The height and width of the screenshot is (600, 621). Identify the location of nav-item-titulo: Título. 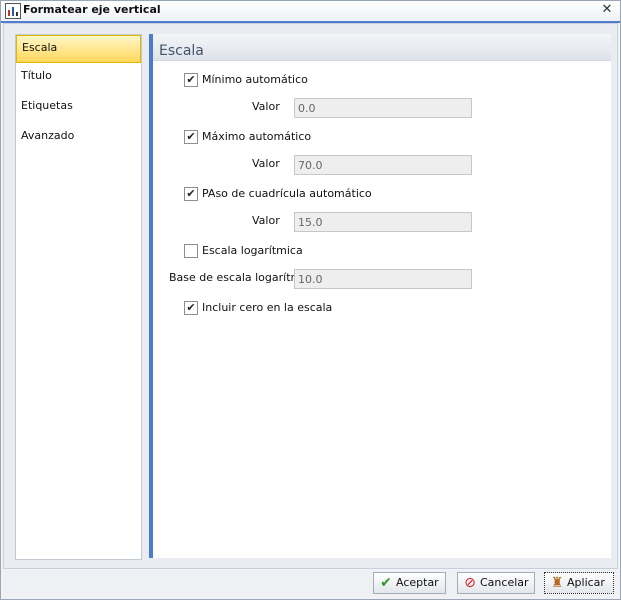
(78, 78).